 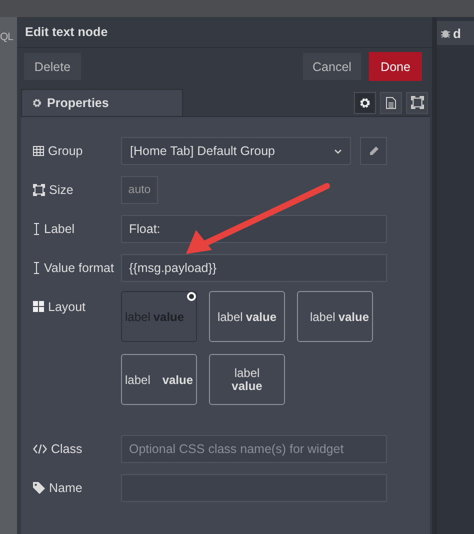 I want to click on label-input: Float:, so click(x=254, y=229).